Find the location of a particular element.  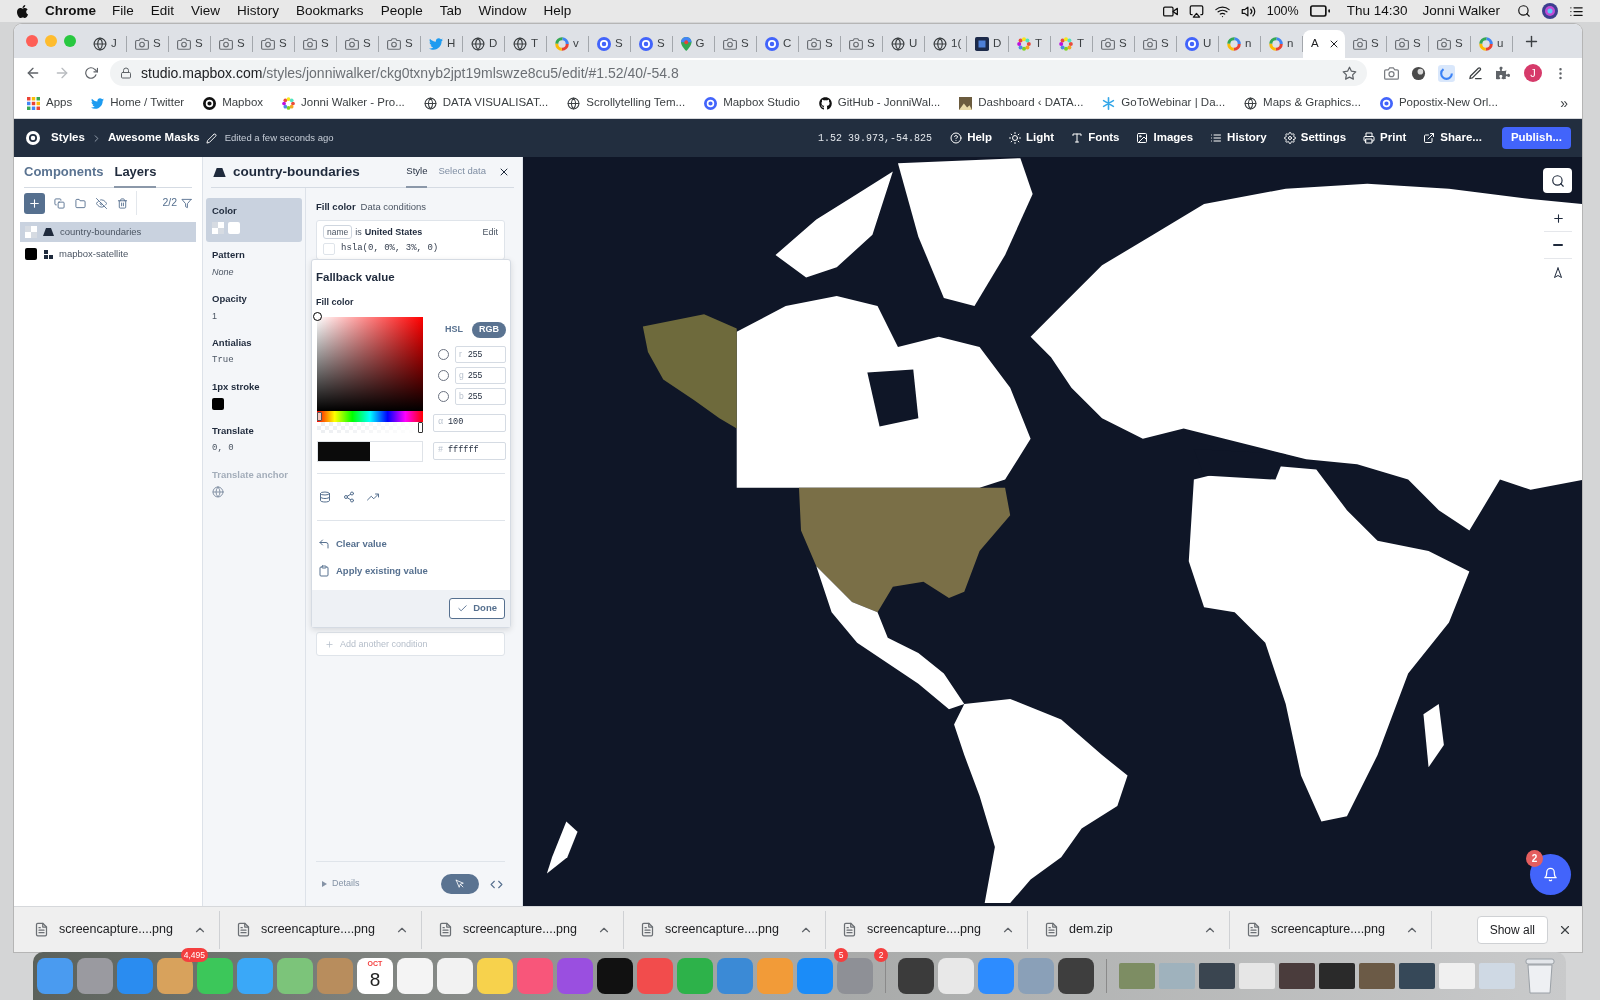

panel-tab: Layers is located at coordinates (135, 174).